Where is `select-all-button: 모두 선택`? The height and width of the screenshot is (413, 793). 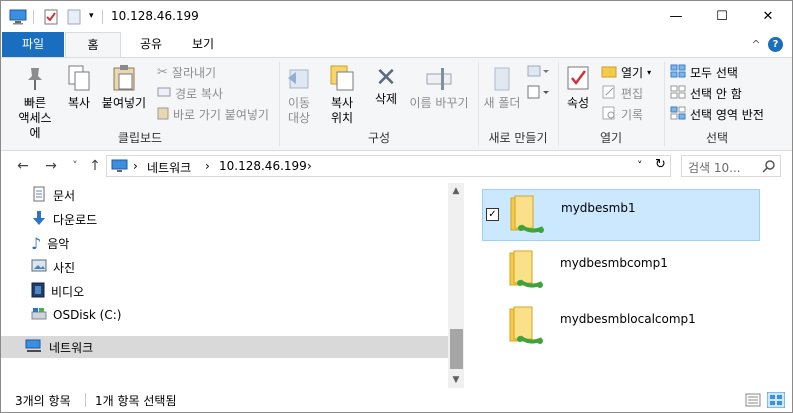 select-all-button: 모두 선택 is located at coordinates (704, 72).